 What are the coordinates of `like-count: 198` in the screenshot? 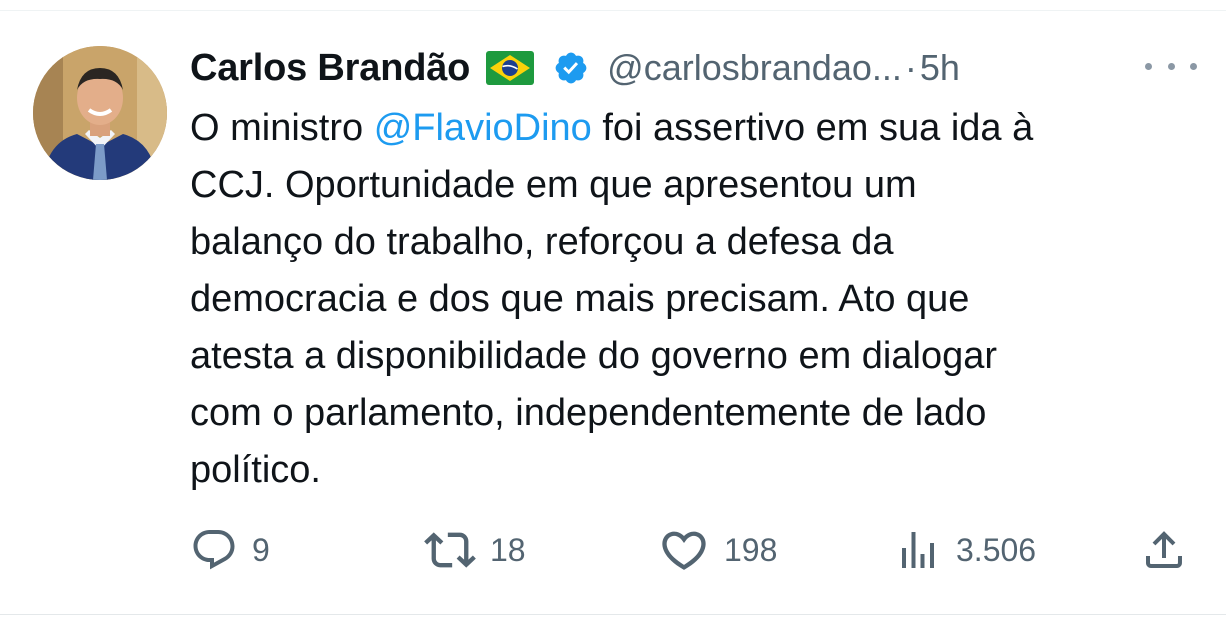 It's located at (751, 549).